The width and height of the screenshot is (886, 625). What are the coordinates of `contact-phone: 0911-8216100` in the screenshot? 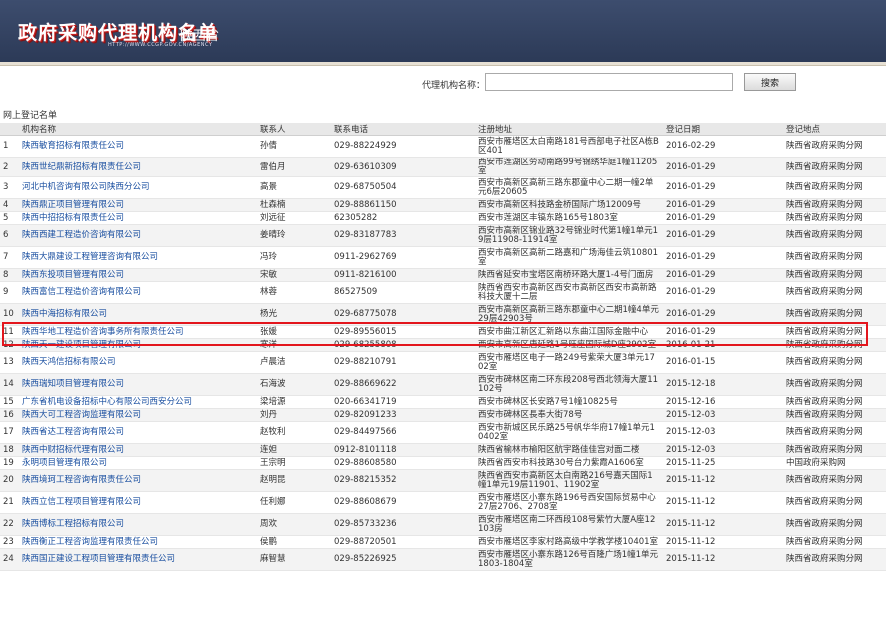 It's located at (402, 275).